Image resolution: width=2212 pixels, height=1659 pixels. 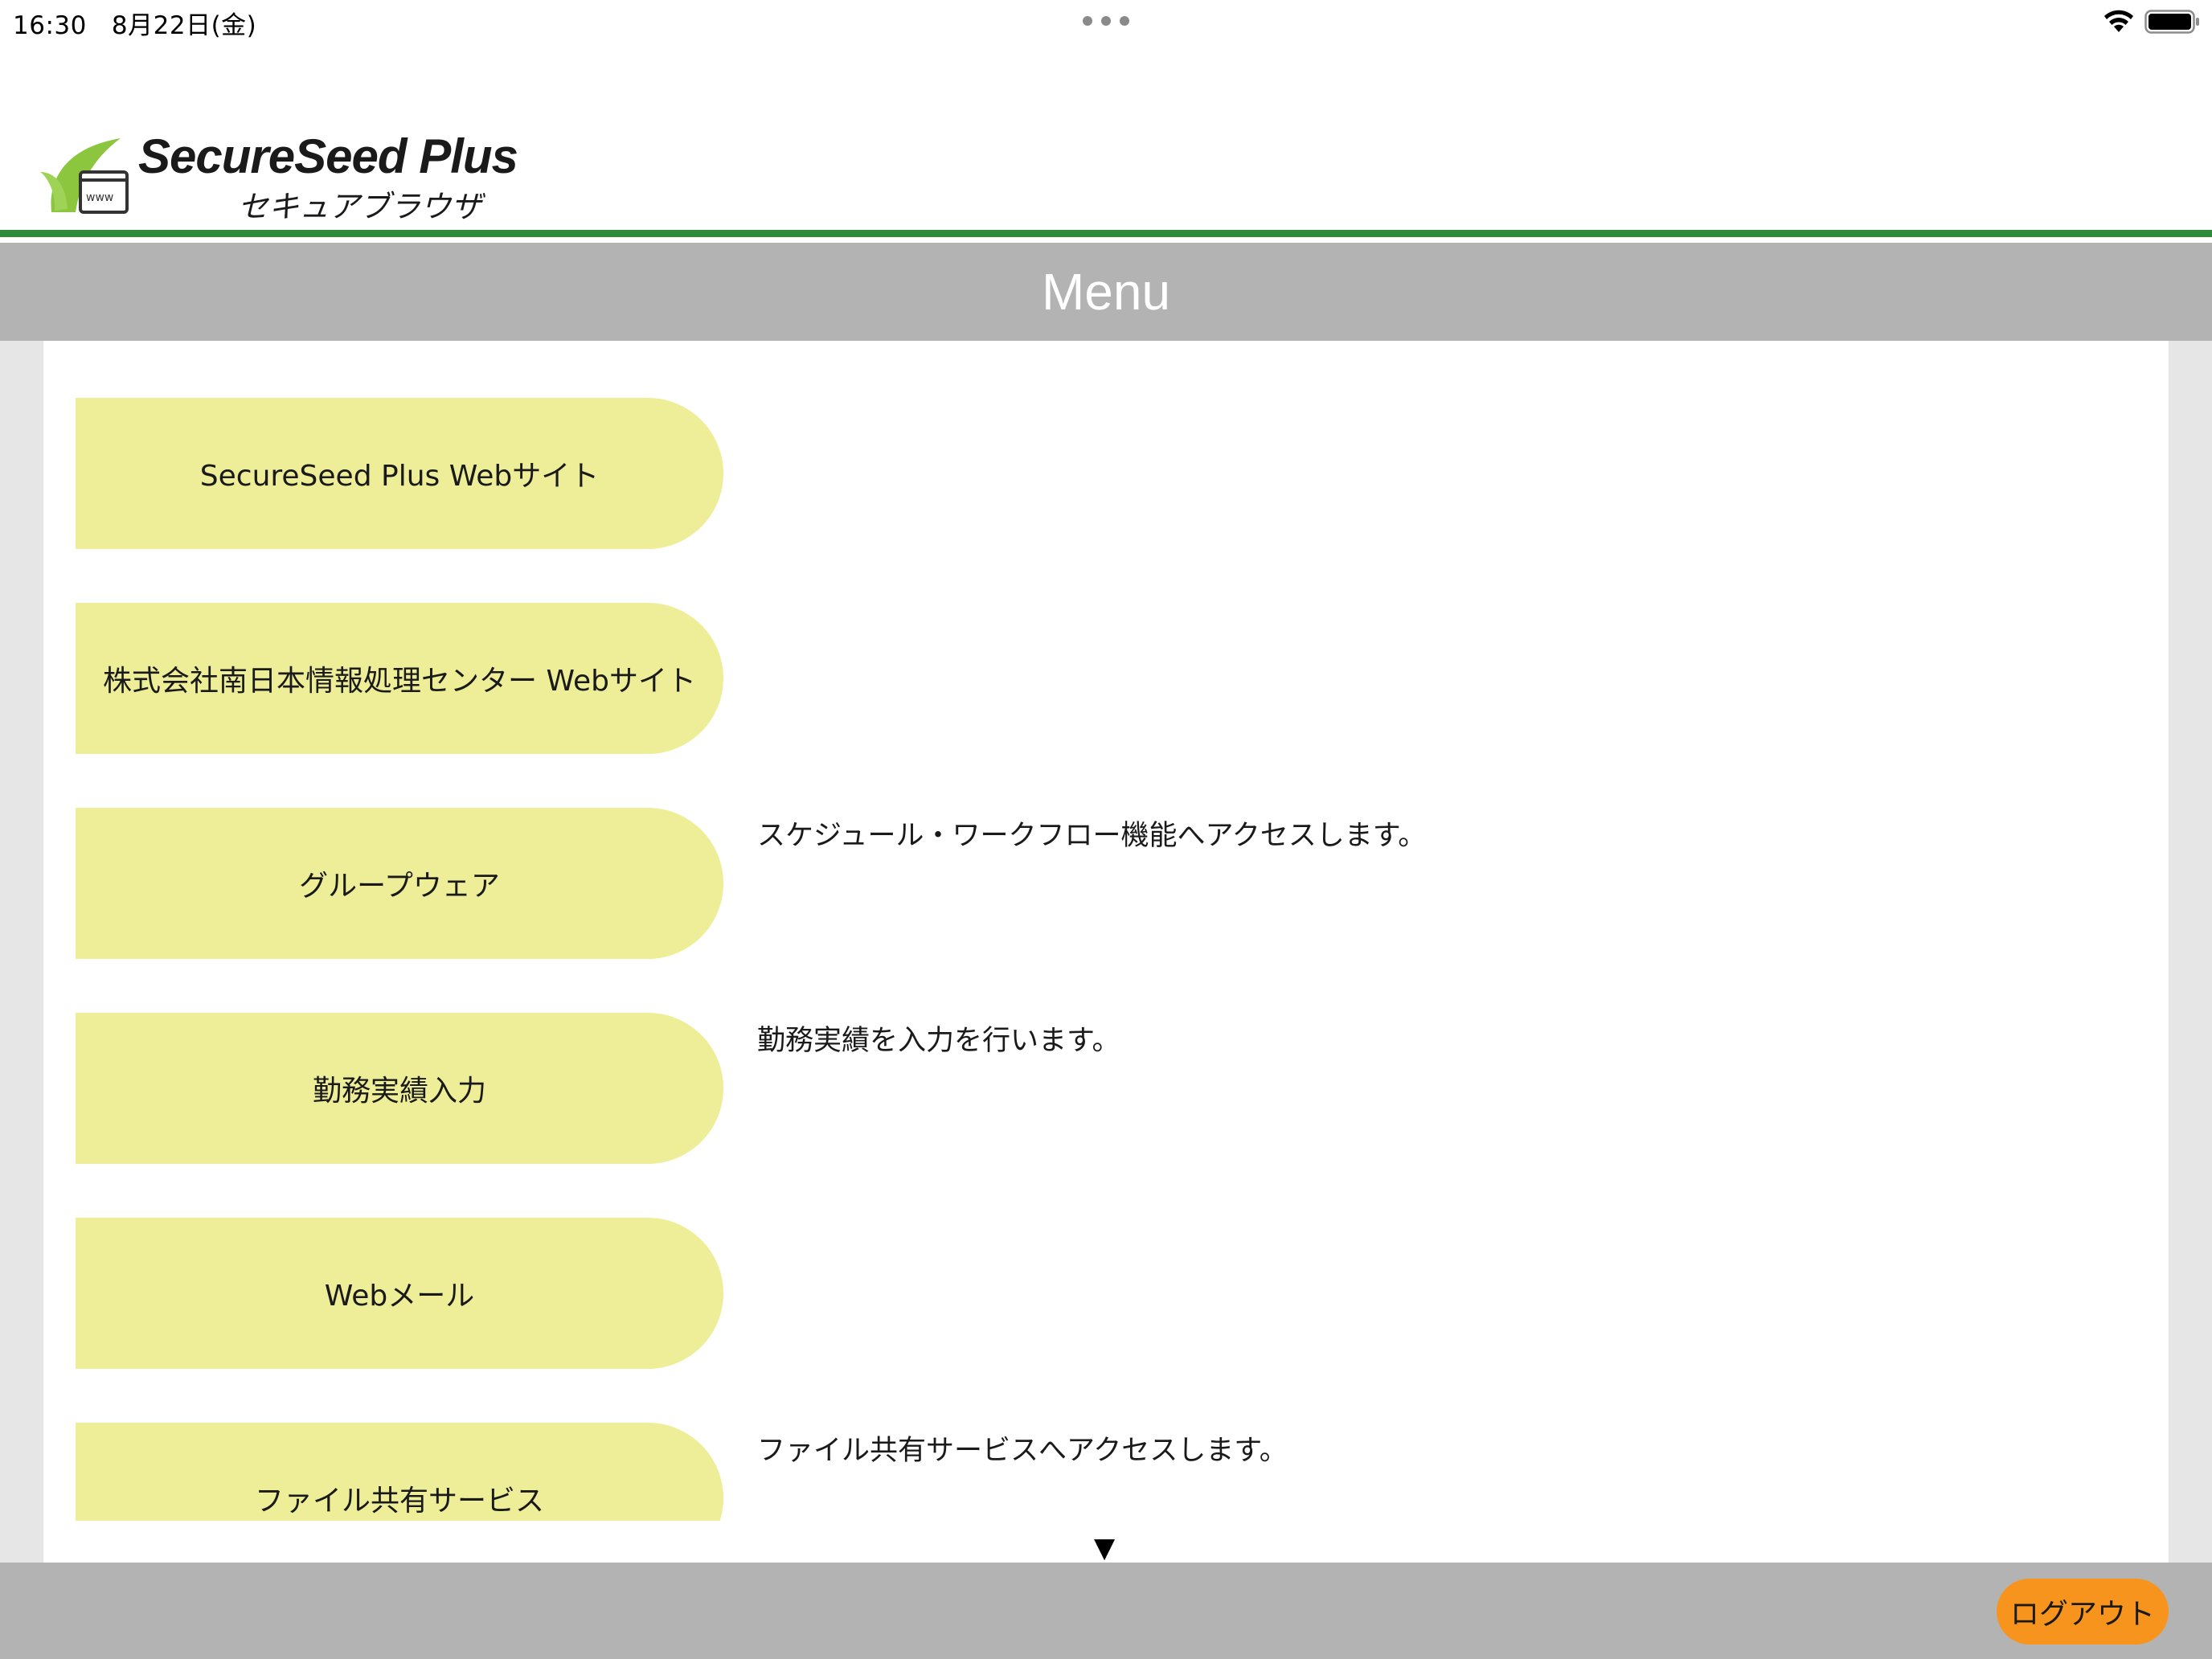 I want to click on status-date: 8月22日(金), so click(x=184, y=25).